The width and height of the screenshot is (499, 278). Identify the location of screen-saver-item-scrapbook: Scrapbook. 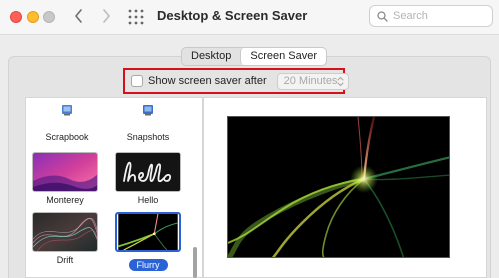
(67, 123).